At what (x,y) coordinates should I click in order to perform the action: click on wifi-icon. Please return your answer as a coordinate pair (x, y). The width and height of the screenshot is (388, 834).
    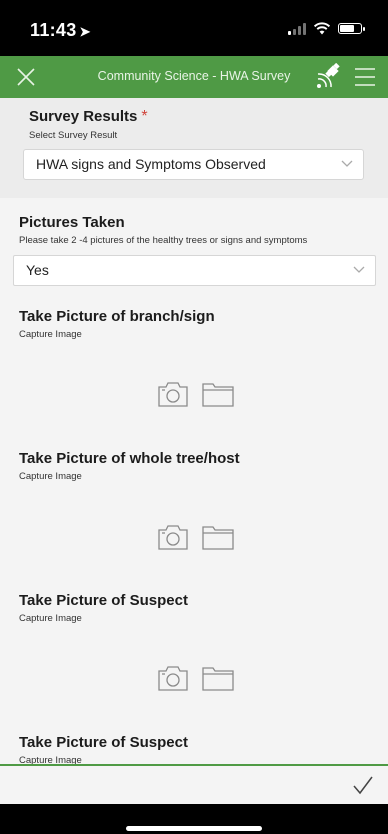
    Looking at the image, I should click on (322, 28).